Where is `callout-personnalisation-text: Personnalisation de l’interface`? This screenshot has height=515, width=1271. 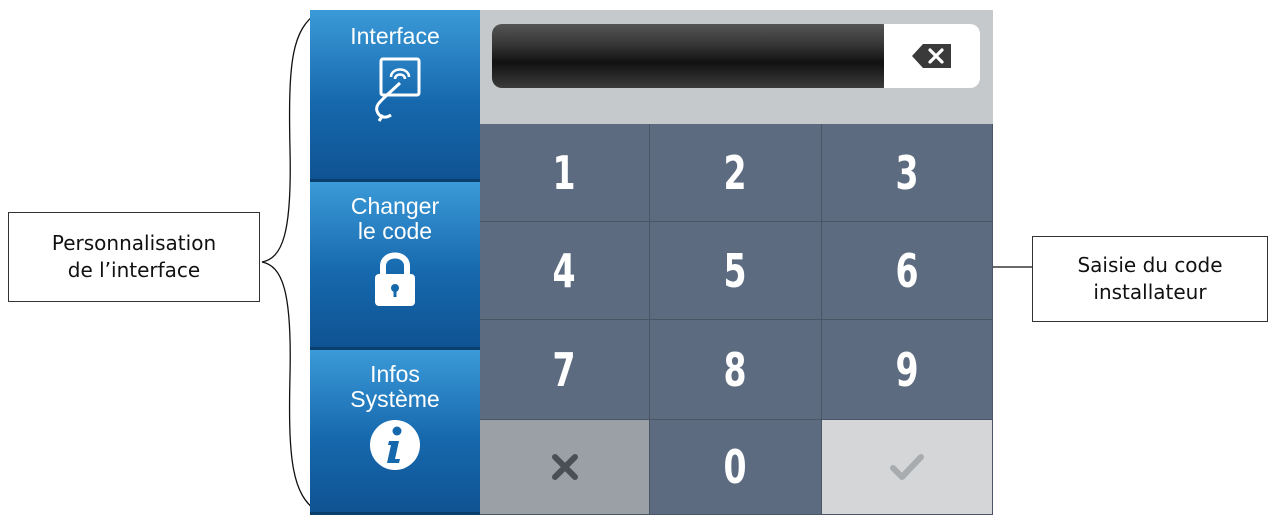 callout-personnalisation-text: Personnalisation de l’interface is located at coordinates (134, 256).